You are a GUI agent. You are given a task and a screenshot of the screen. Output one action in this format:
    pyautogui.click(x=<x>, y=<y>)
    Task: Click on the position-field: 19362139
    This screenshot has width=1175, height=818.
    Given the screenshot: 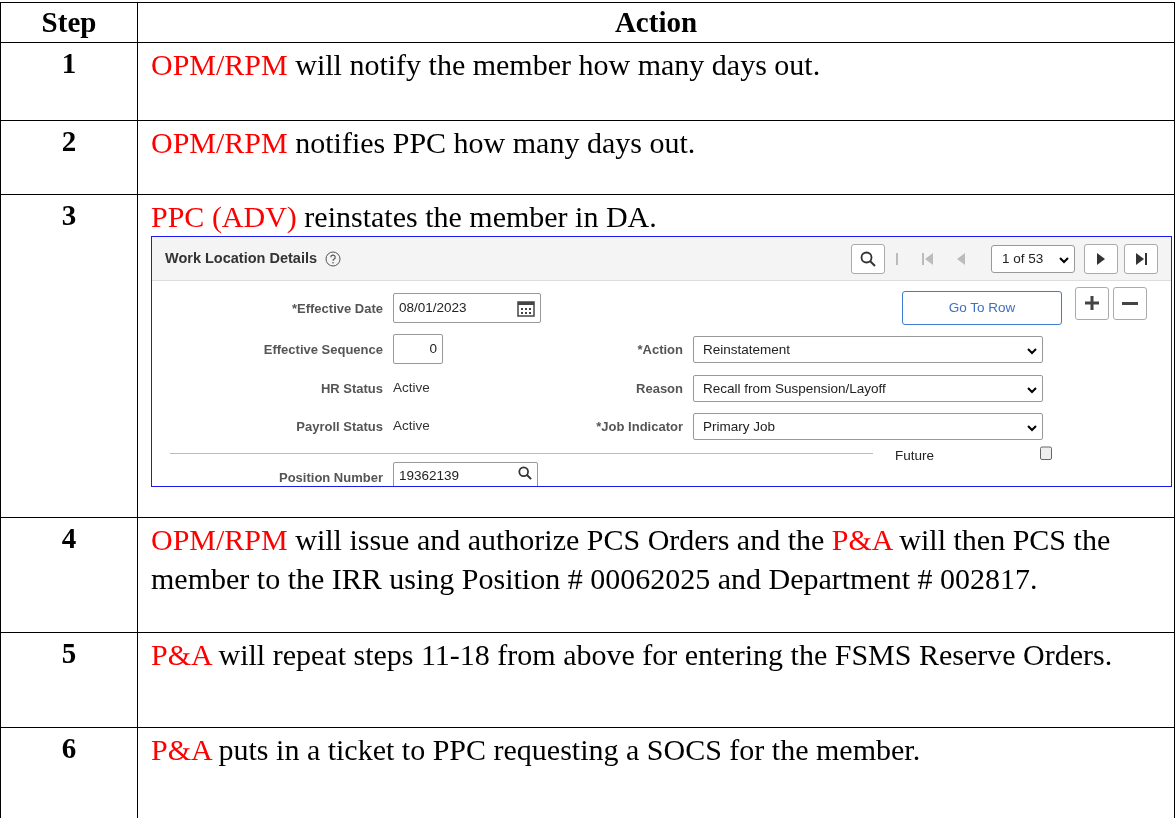 What is the action you would take?
    pyautogui.click(x=465, y=474)
    